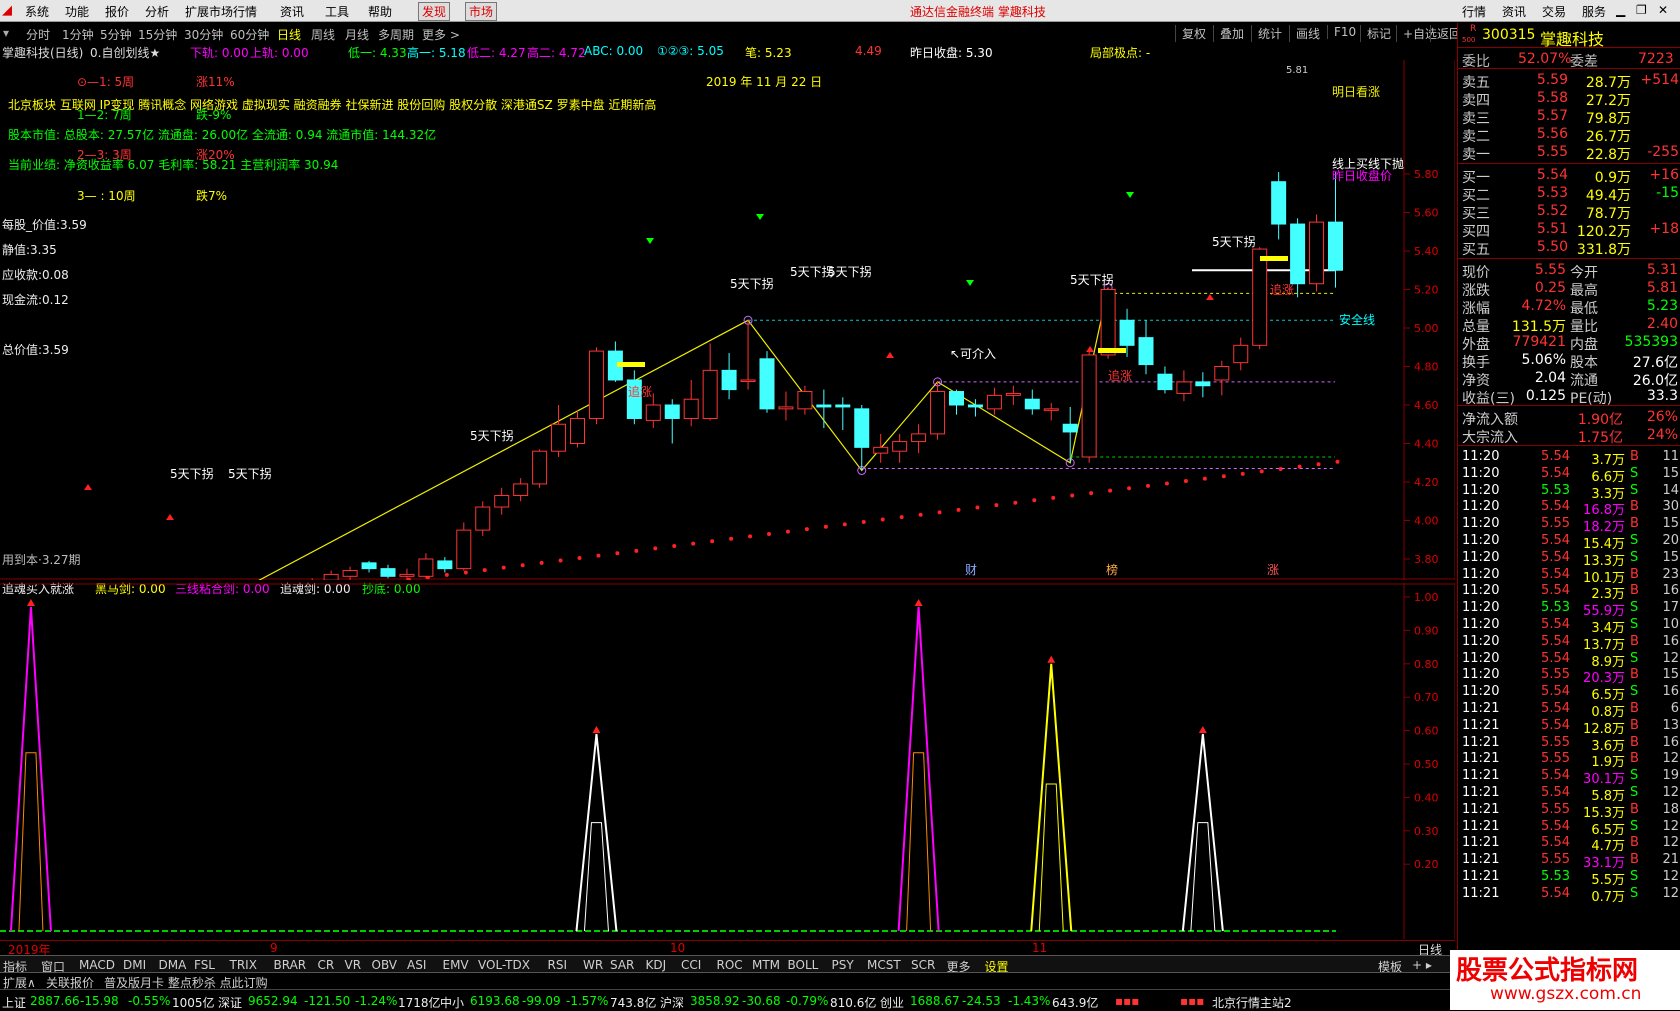 This screenshot has height=1011, width=1680. I want to click on add-tab-icon: + ▸, so click(1422, 965).